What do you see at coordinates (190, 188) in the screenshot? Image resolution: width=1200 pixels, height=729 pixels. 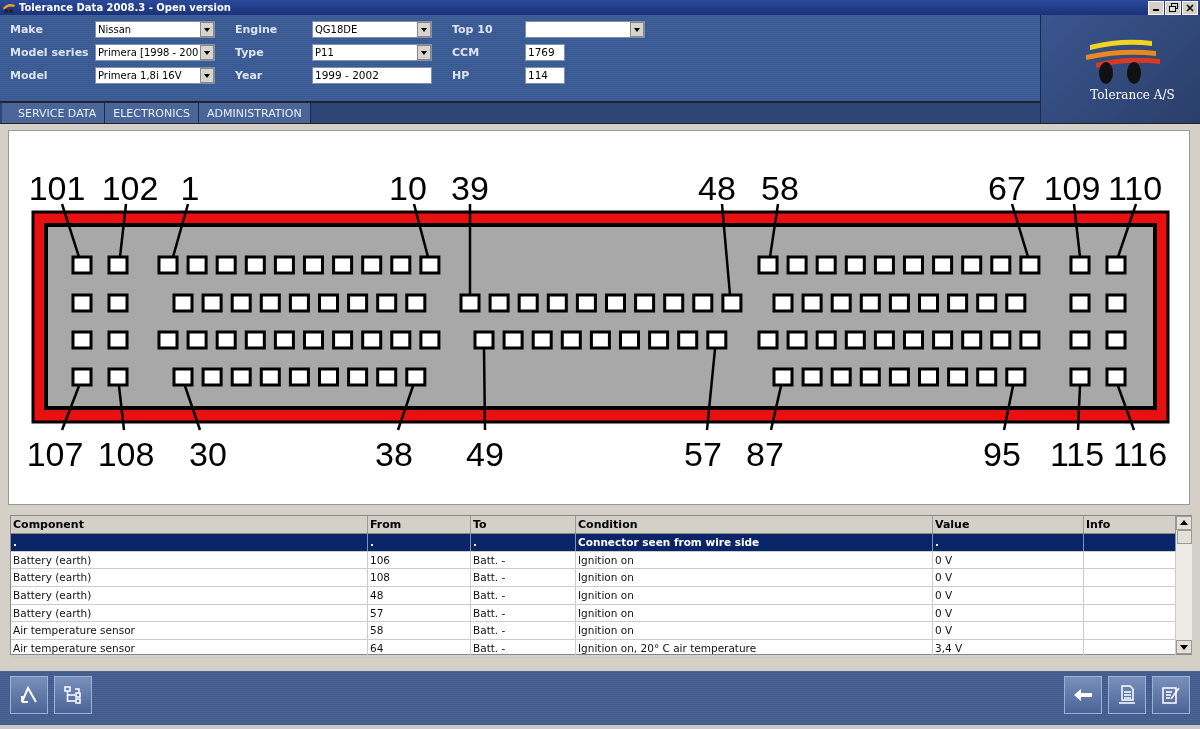 I see `pin-number-label: 1` at bounding box center [190, 188].